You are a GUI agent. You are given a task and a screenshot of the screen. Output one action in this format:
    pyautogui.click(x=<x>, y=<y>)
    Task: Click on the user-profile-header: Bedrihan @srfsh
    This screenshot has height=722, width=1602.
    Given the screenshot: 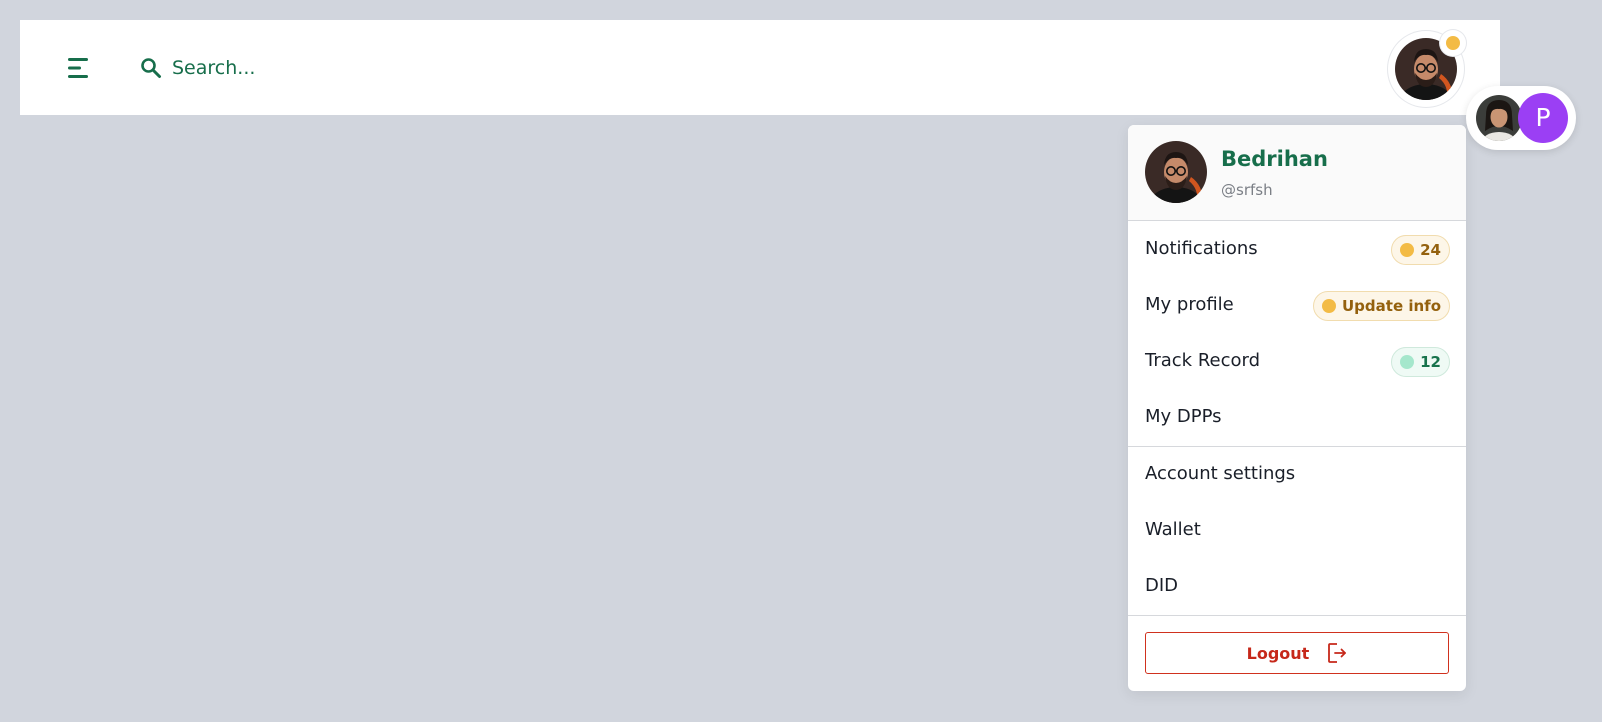 What is the action you would take?
    pyautogui.click(x=1297, y=173)
    